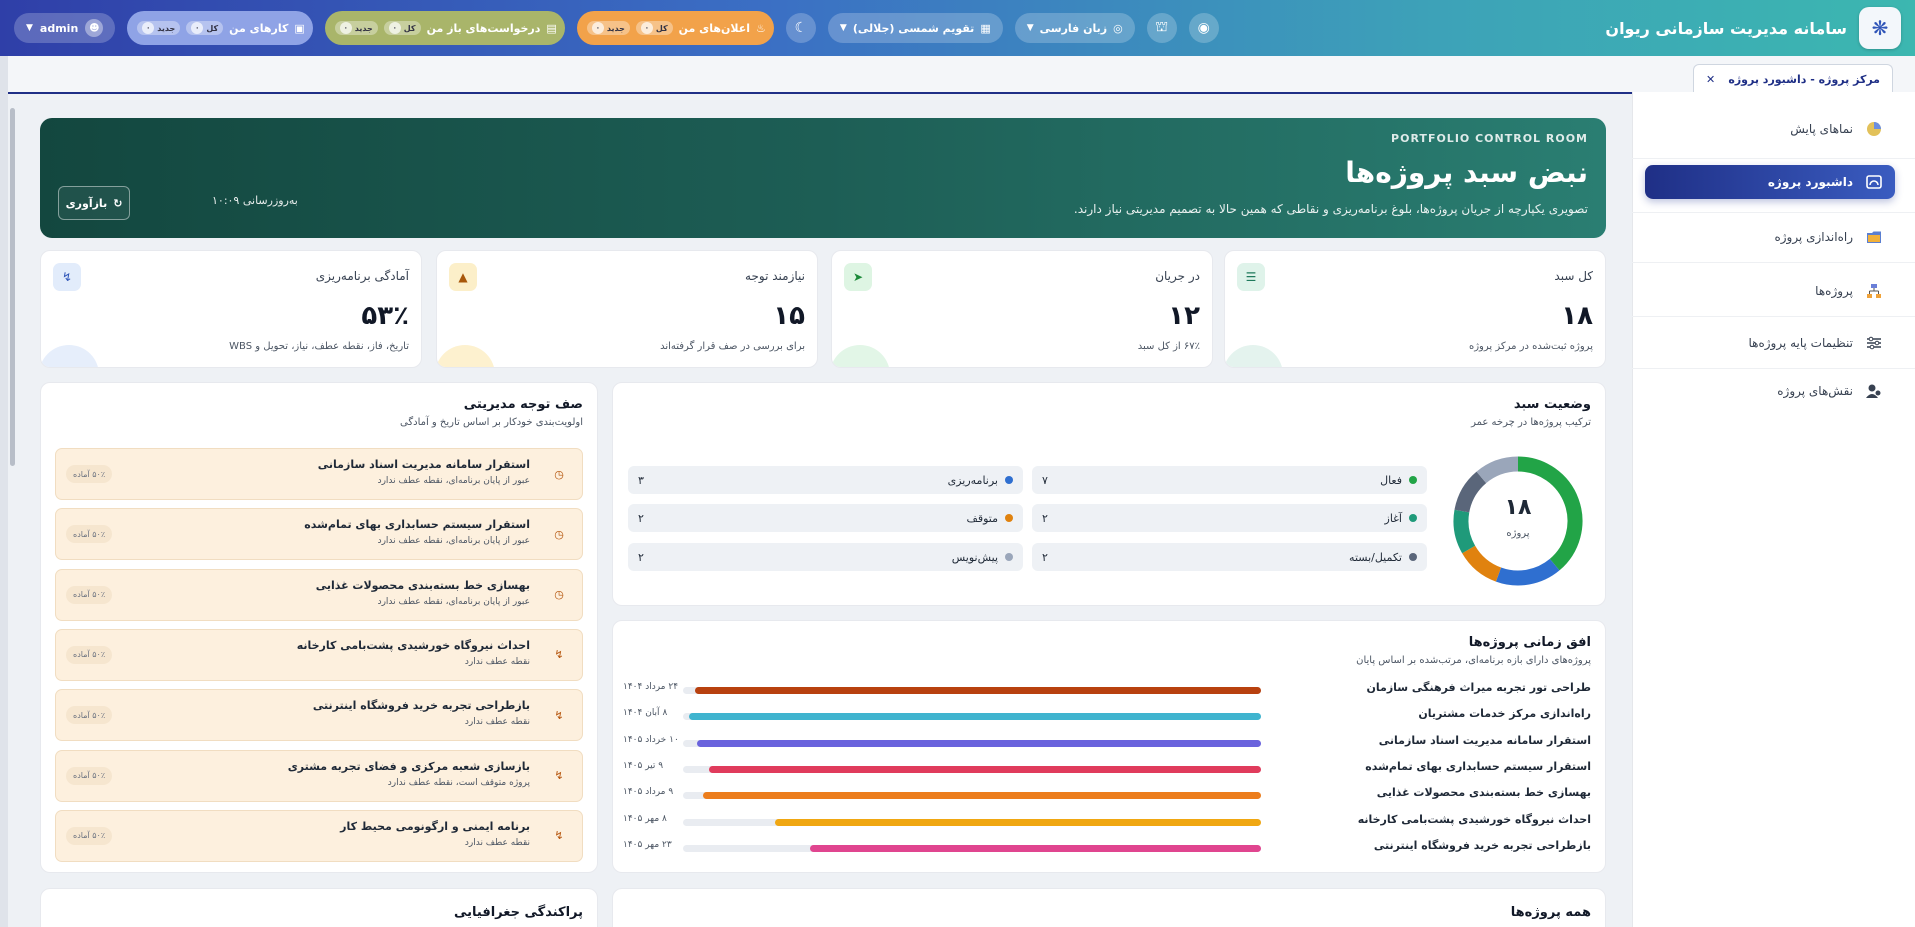  Describe the element at coordinates (1483, 793) in the screenshot. I see `timeline-project-name: بهسازی خط بسته‌بندی محصولات غذایی` at that location.